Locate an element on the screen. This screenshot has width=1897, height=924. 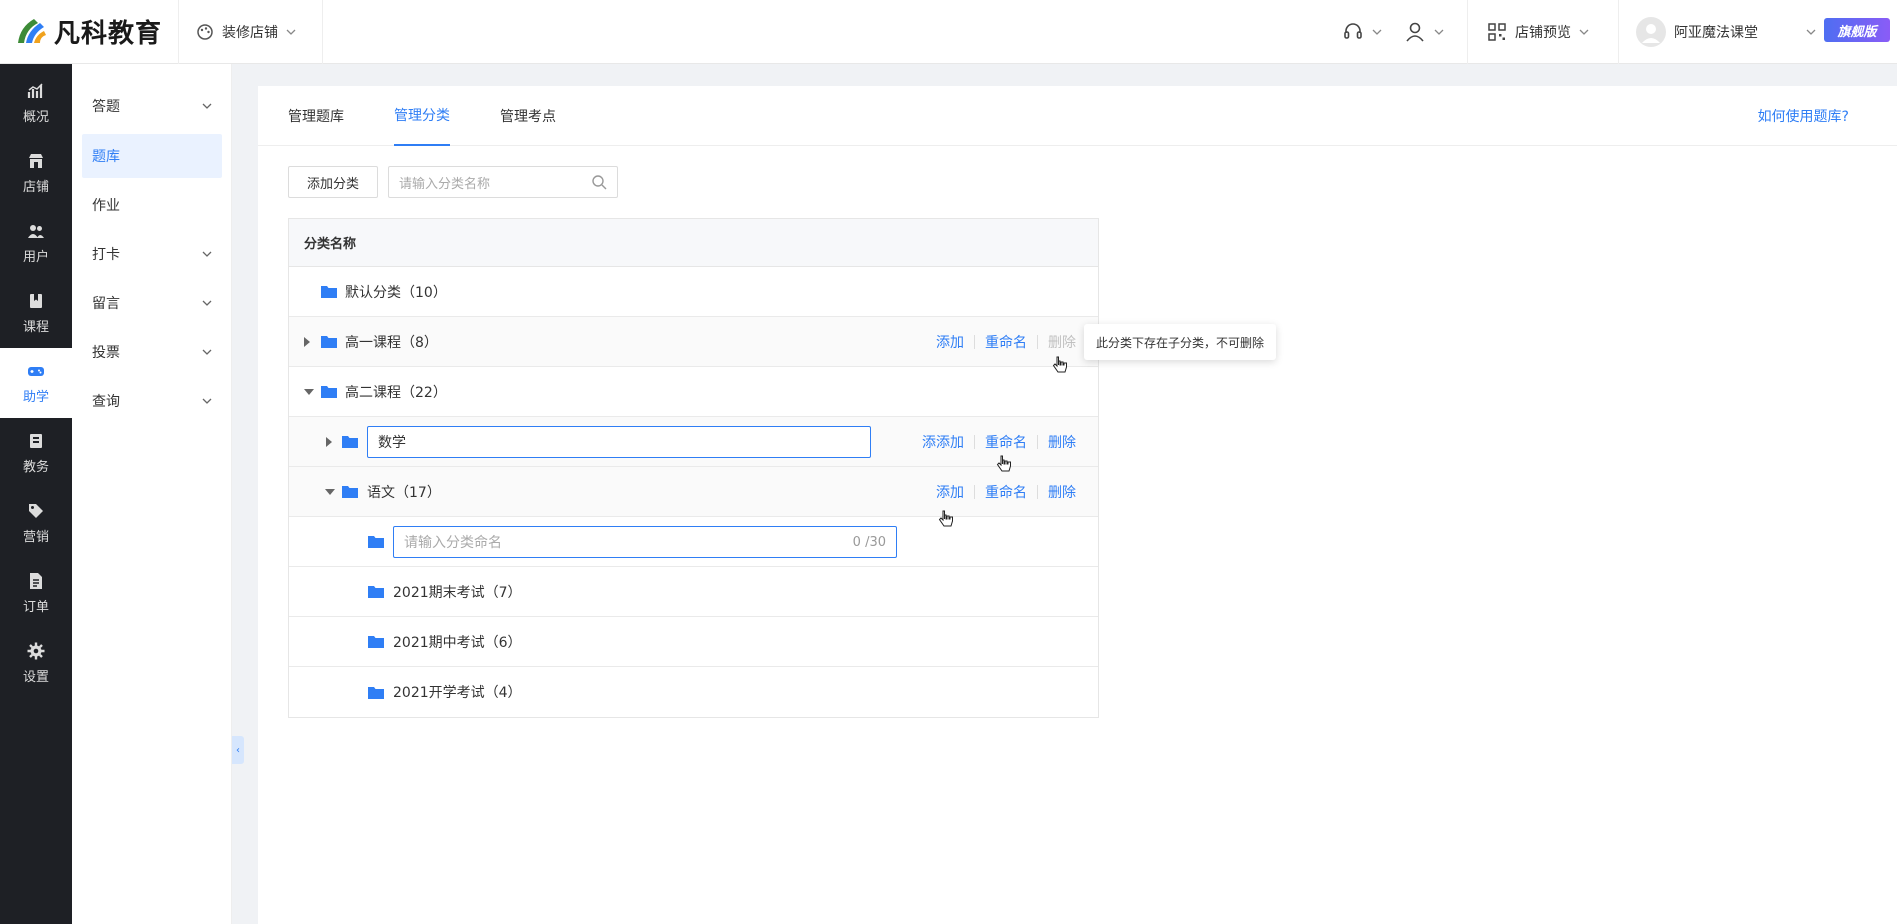
subnav-item-messages: 留言 is located at coordinates (152, 303).